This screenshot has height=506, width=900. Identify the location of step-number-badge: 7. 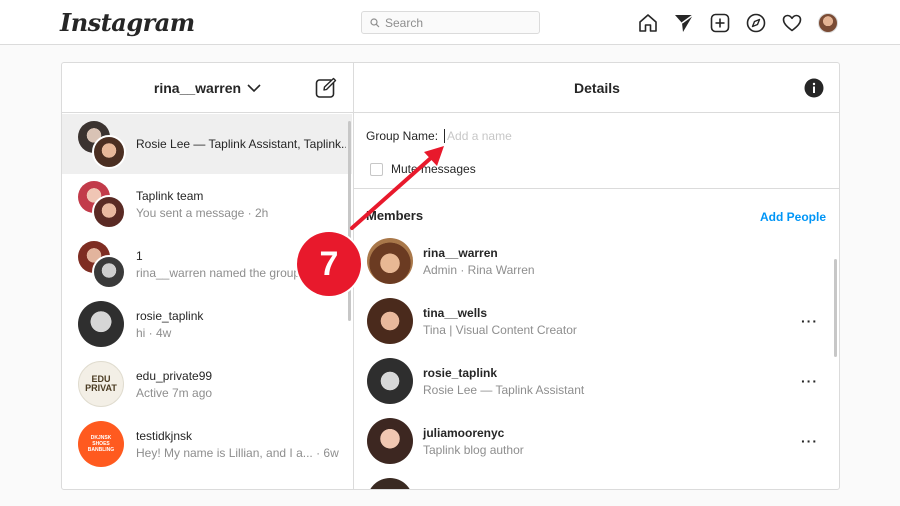
(329, 264).